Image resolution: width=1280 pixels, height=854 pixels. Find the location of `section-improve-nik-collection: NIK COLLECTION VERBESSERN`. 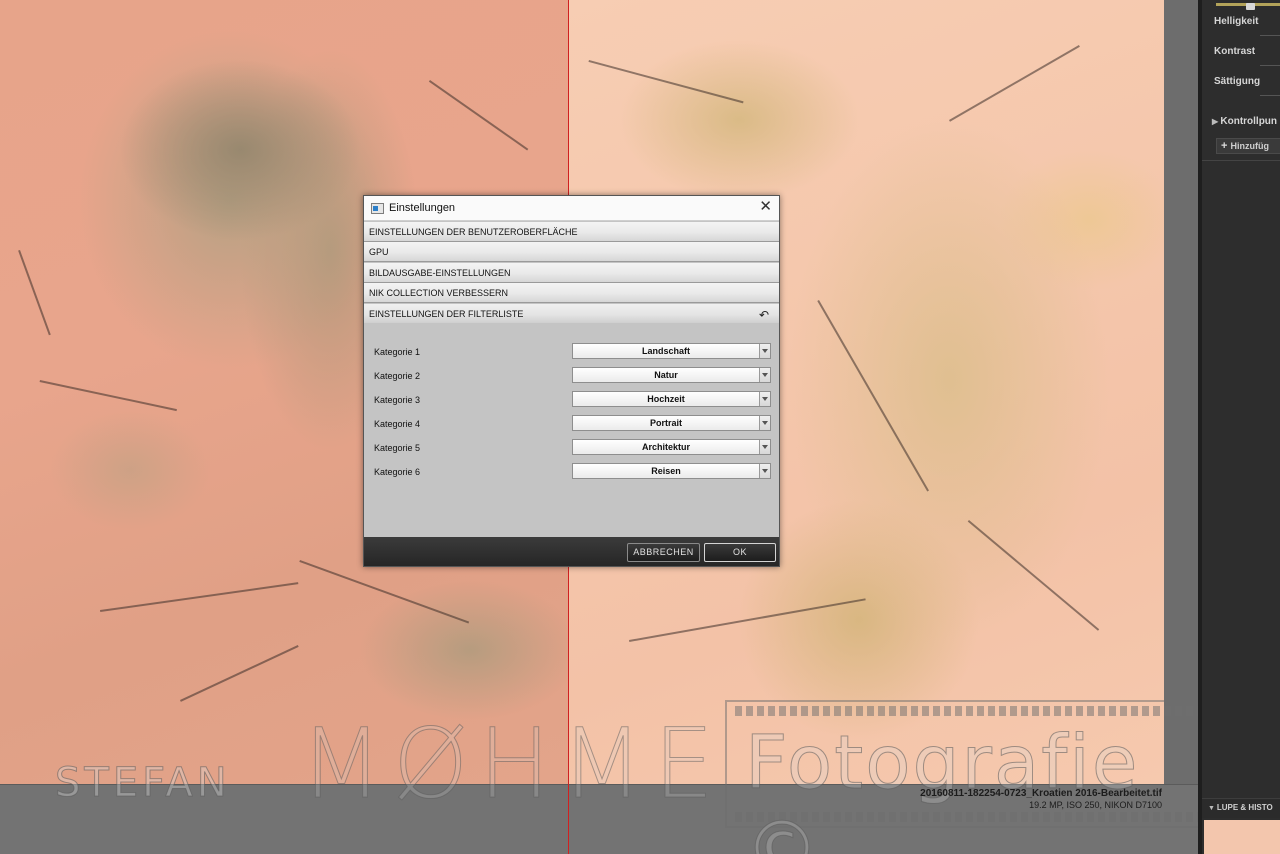

section-improve-nik-collection: NIK COLLECTION VERBESSERN is located at coordinates (571, 293).